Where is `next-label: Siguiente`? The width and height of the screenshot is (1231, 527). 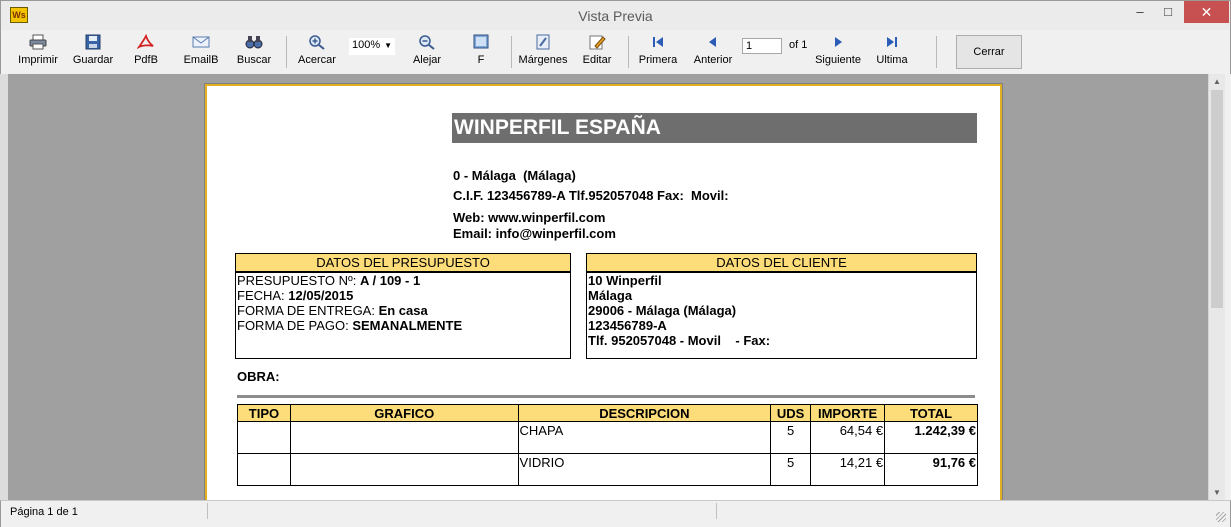 next-label: Siguiente is located at coordinates (838, 60).